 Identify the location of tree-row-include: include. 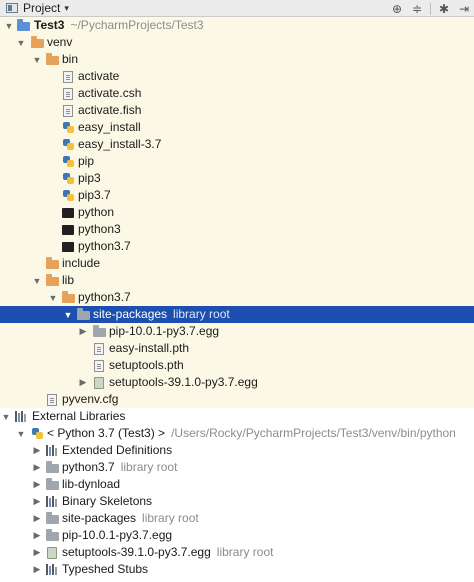
(237, 263).